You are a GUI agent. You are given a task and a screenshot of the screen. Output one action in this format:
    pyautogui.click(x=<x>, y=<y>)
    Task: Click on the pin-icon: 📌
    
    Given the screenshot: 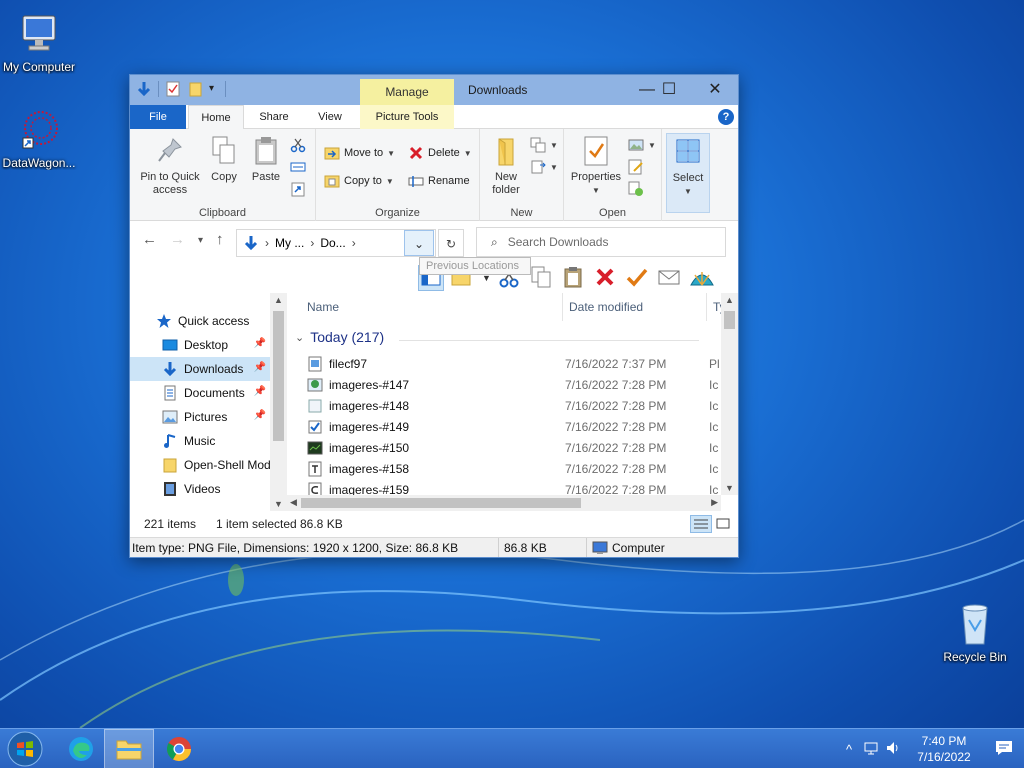 What is the action you would take?
    pyautogui.click(x=259, y=343)
    